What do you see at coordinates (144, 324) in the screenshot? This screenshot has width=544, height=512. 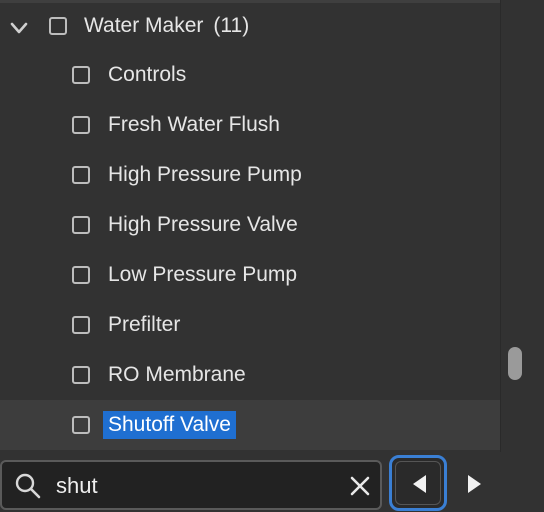 I see `tree-item-label: Prefilter` at bounding box center [144, 324].